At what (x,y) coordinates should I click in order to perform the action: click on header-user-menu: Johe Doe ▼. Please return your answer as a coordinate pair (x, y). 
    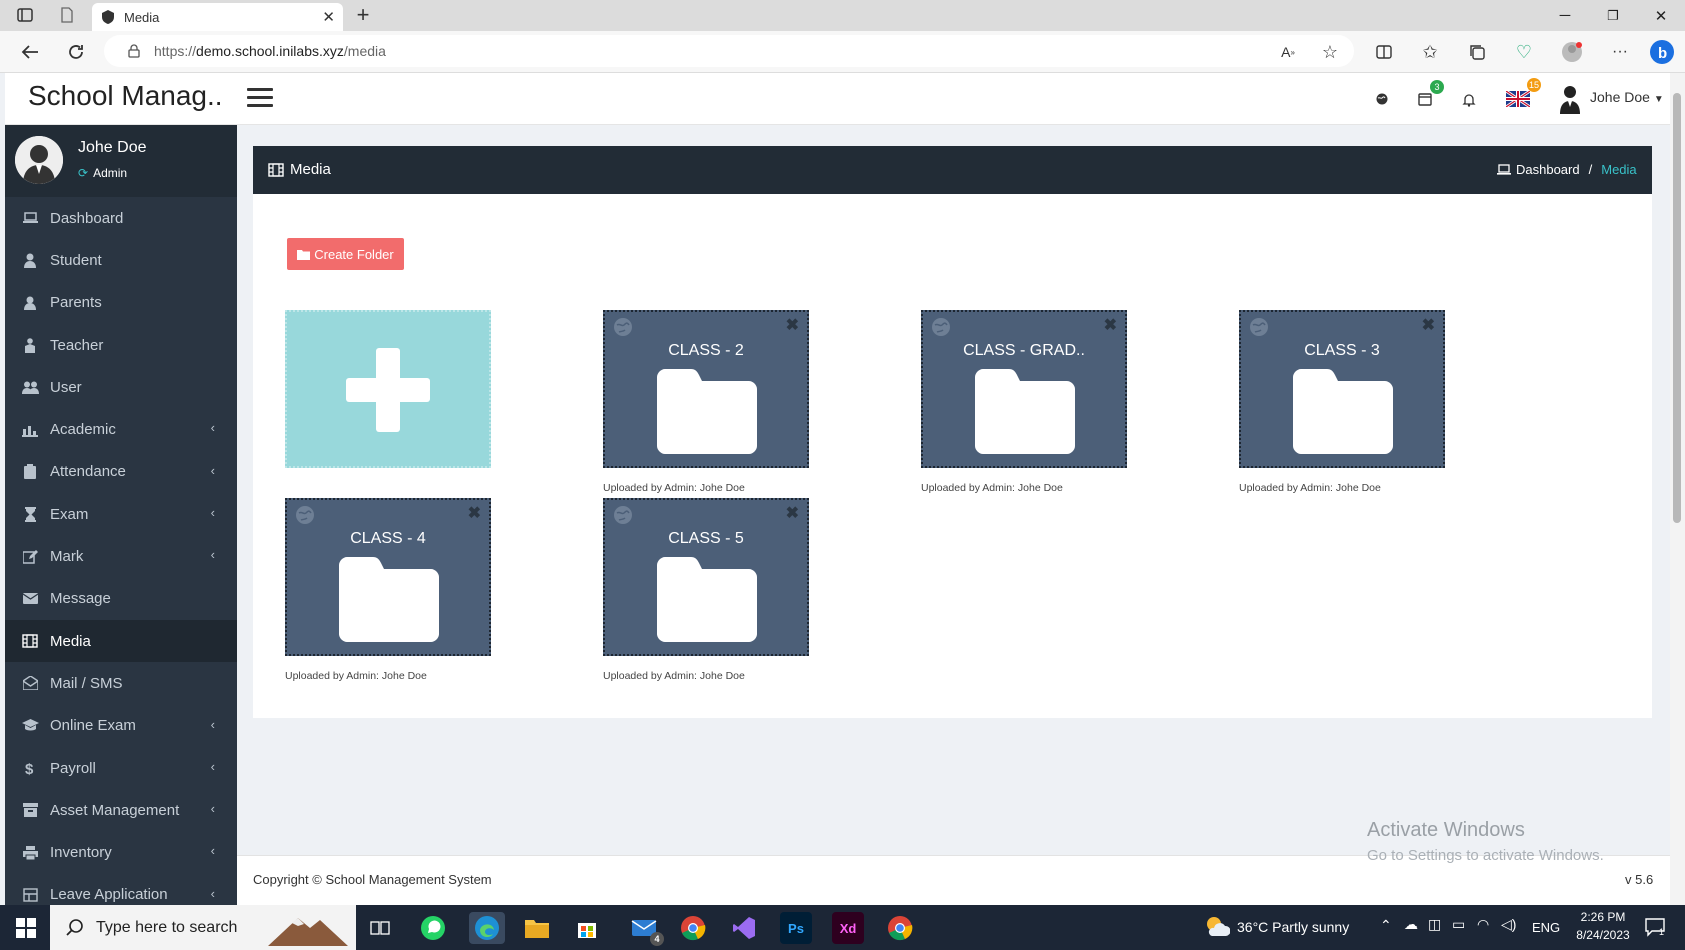
    Looking at the image, I should click on (1627, 97).